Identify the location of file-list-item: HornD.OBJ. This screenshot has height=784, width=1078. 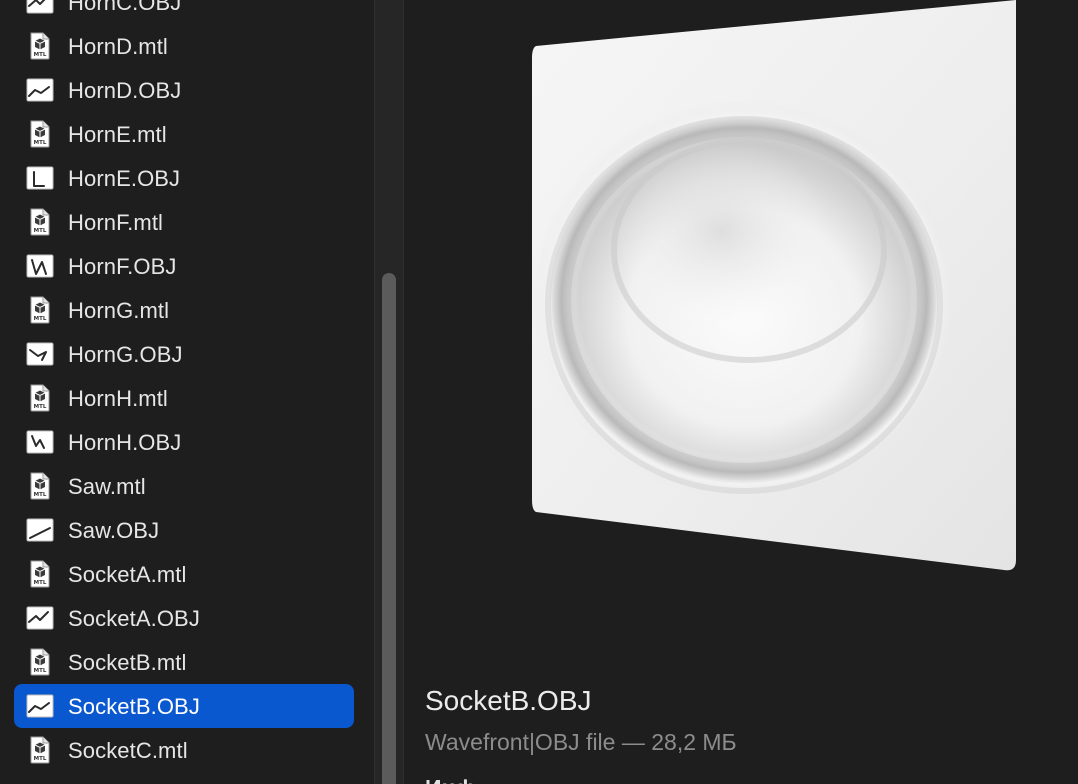
(184, 90).